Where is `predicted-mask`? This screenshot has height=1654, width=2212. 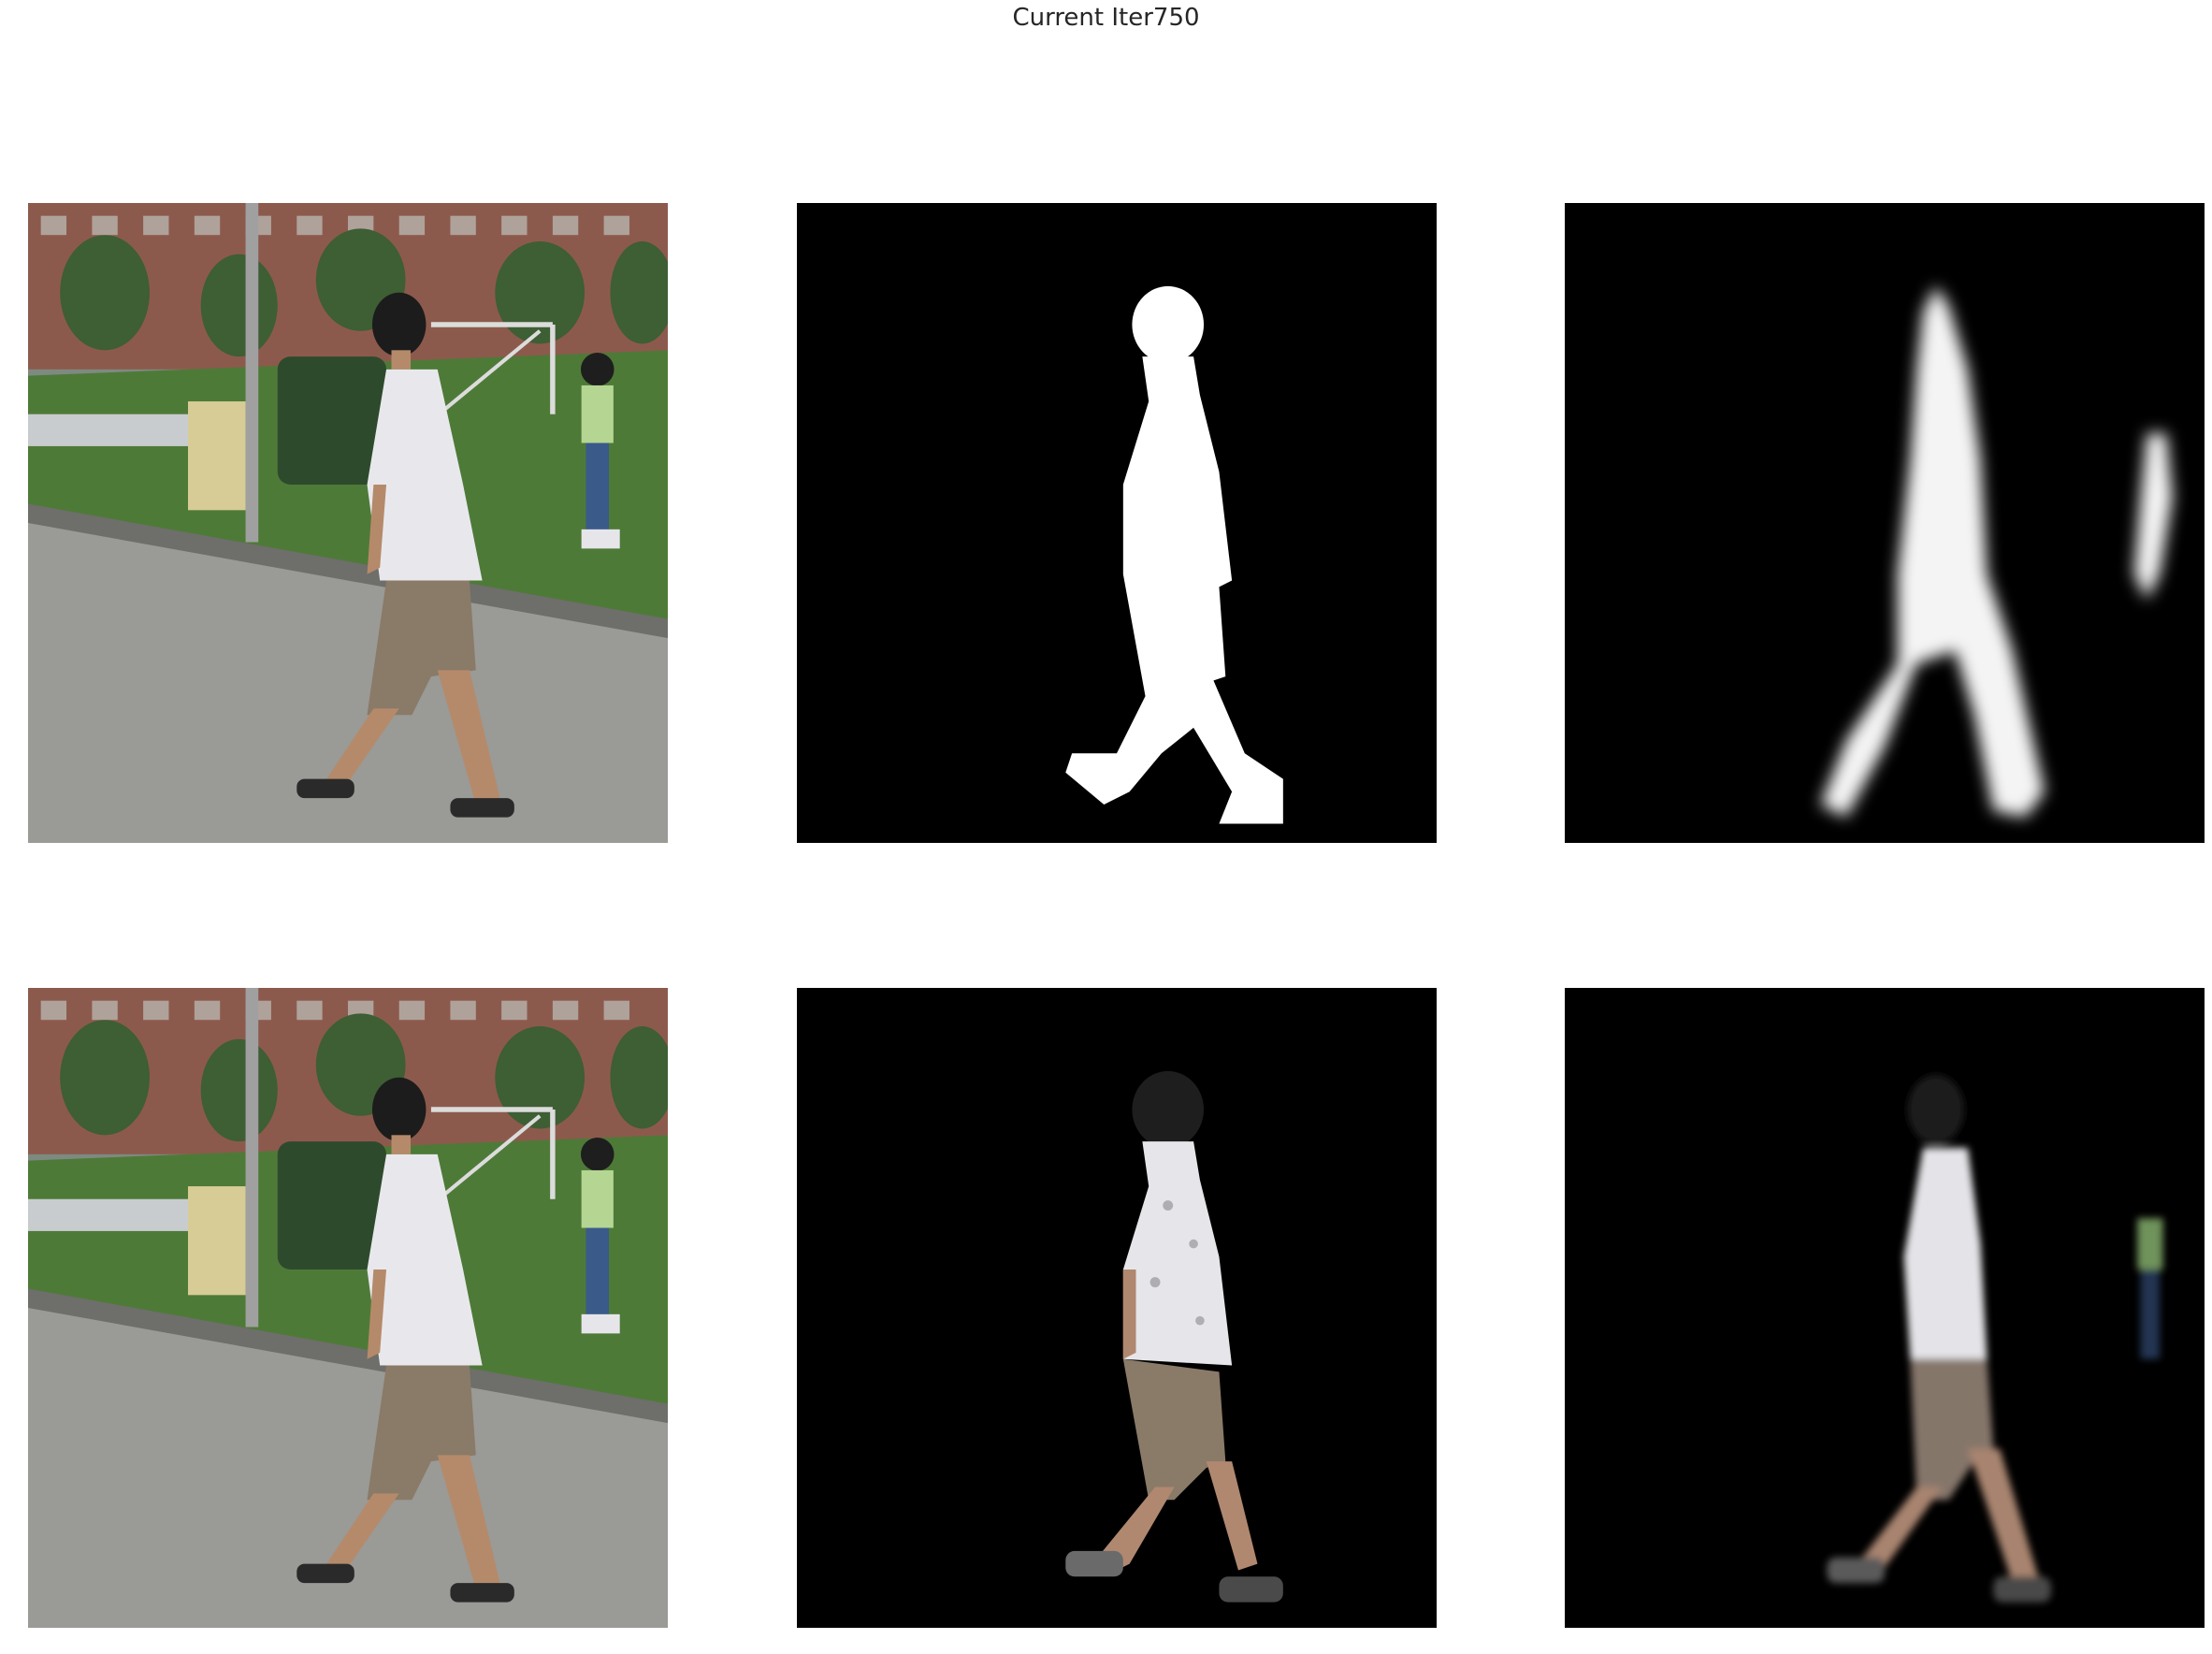
predicted-mask is located at coordinates (1885, 523).